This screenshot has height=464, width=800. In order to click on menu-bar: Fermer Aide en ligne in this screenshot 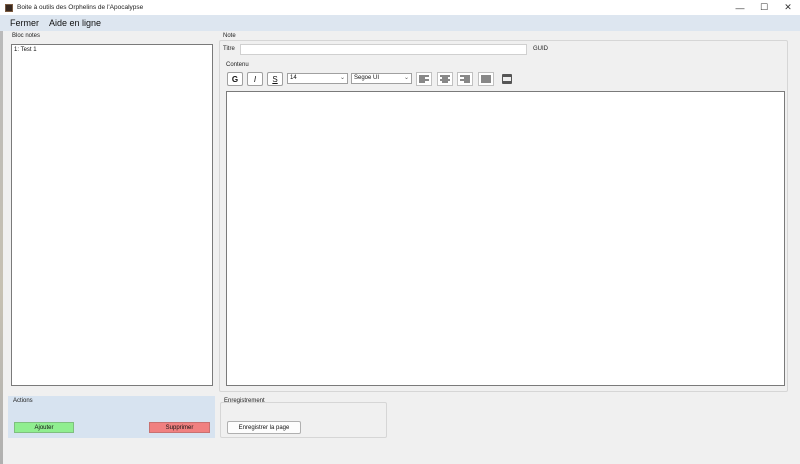, I will do `click(400, 23)`.